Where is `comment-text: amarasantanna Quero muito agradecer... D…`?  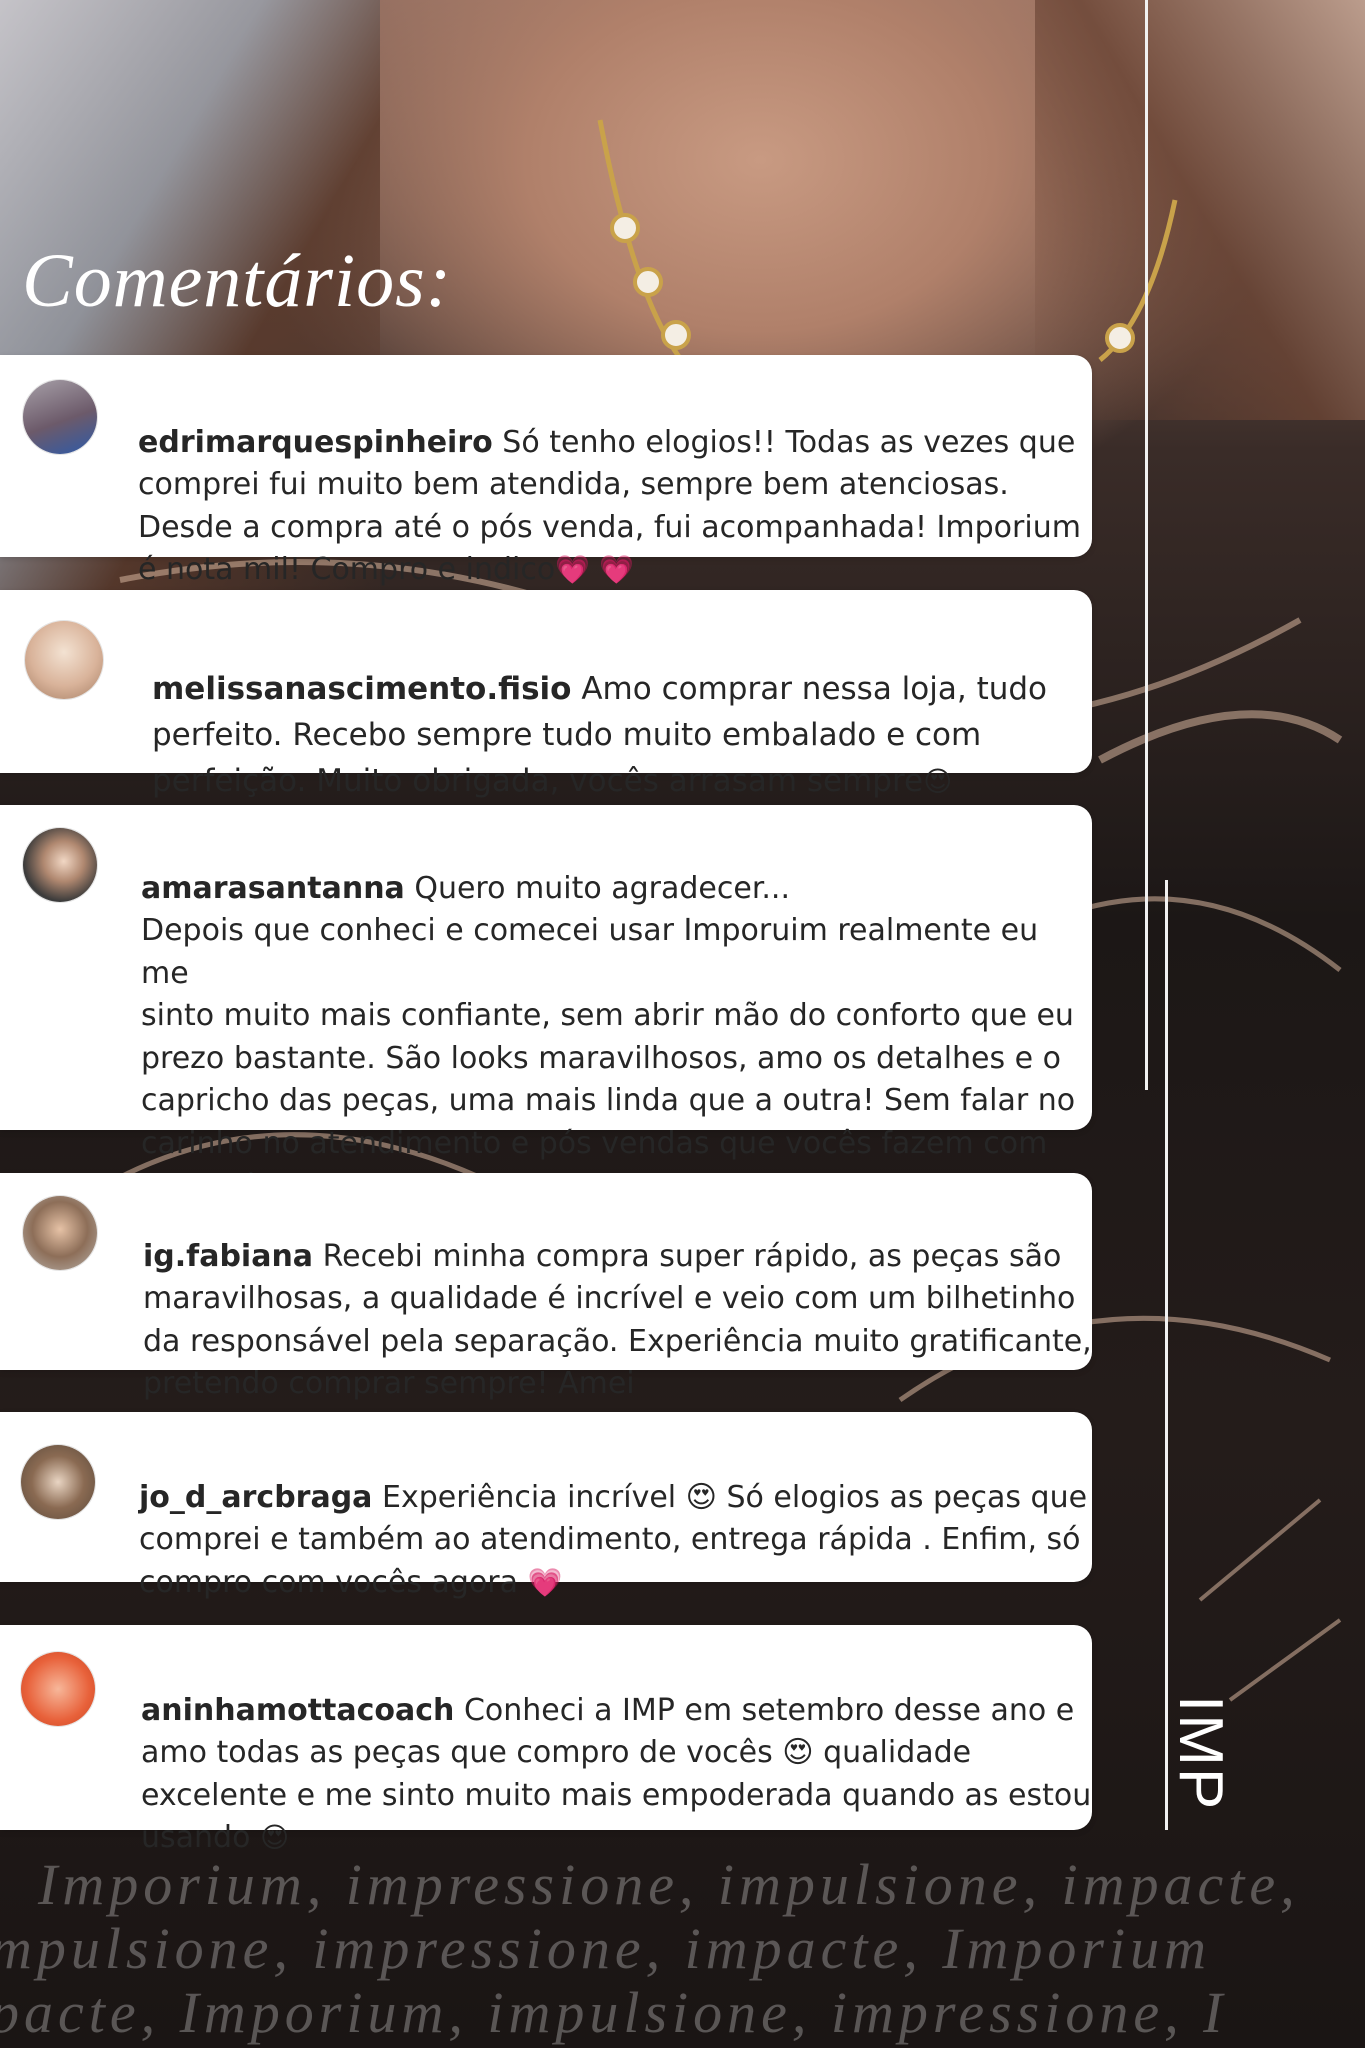
comment-text: amarasantanna Quero muito agradecer... D… is located at coordinates (616, 1016).